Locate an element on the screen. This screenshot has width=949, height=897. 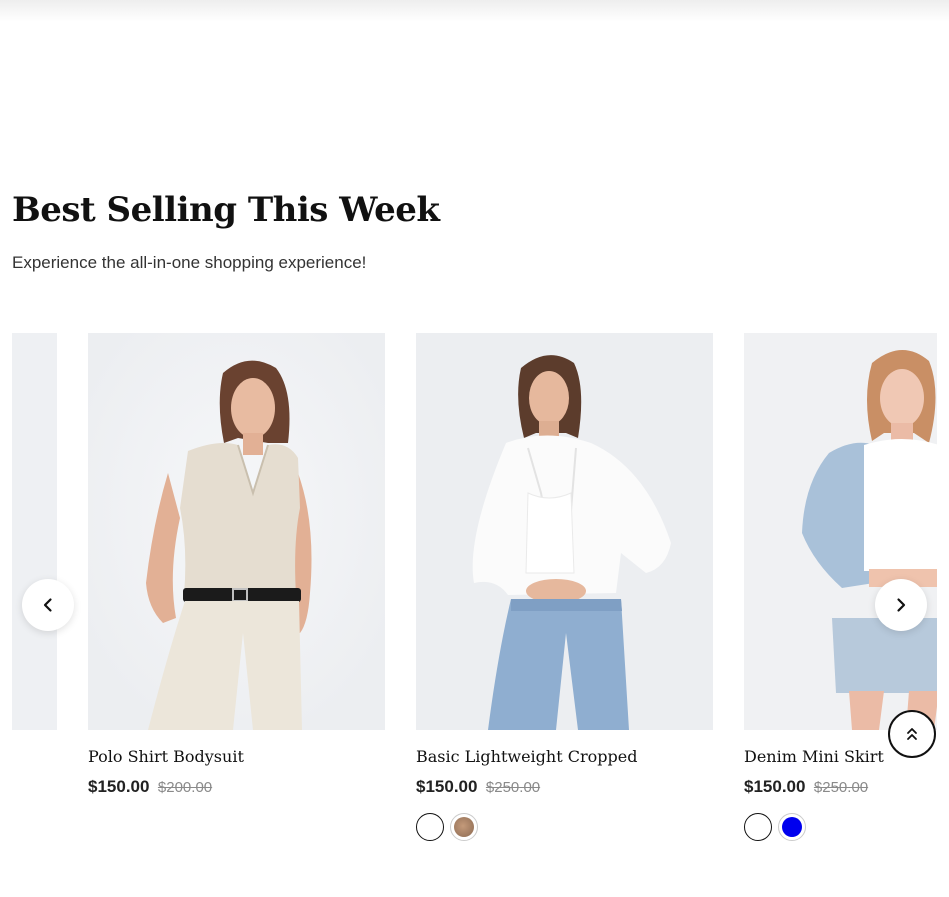
scroll-to-top-button is located at coordinates (912, 734).